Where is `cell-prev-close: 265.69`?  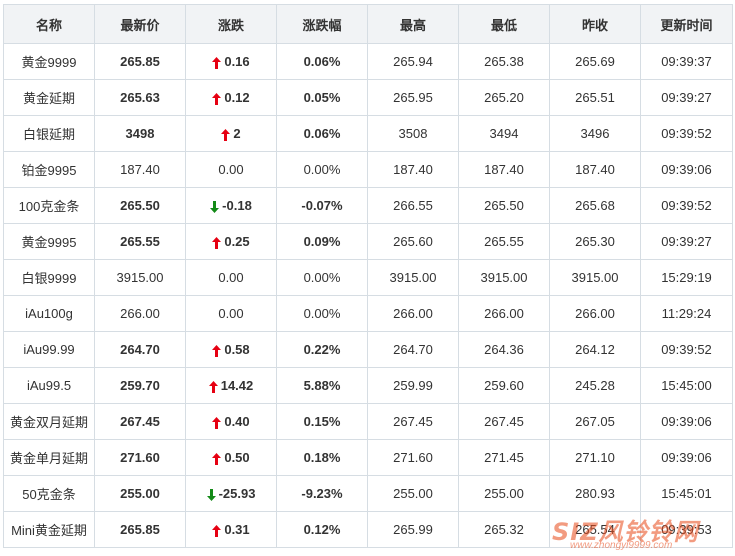 cell-prev-close: 265.69 is located at coordinates (595, 61).